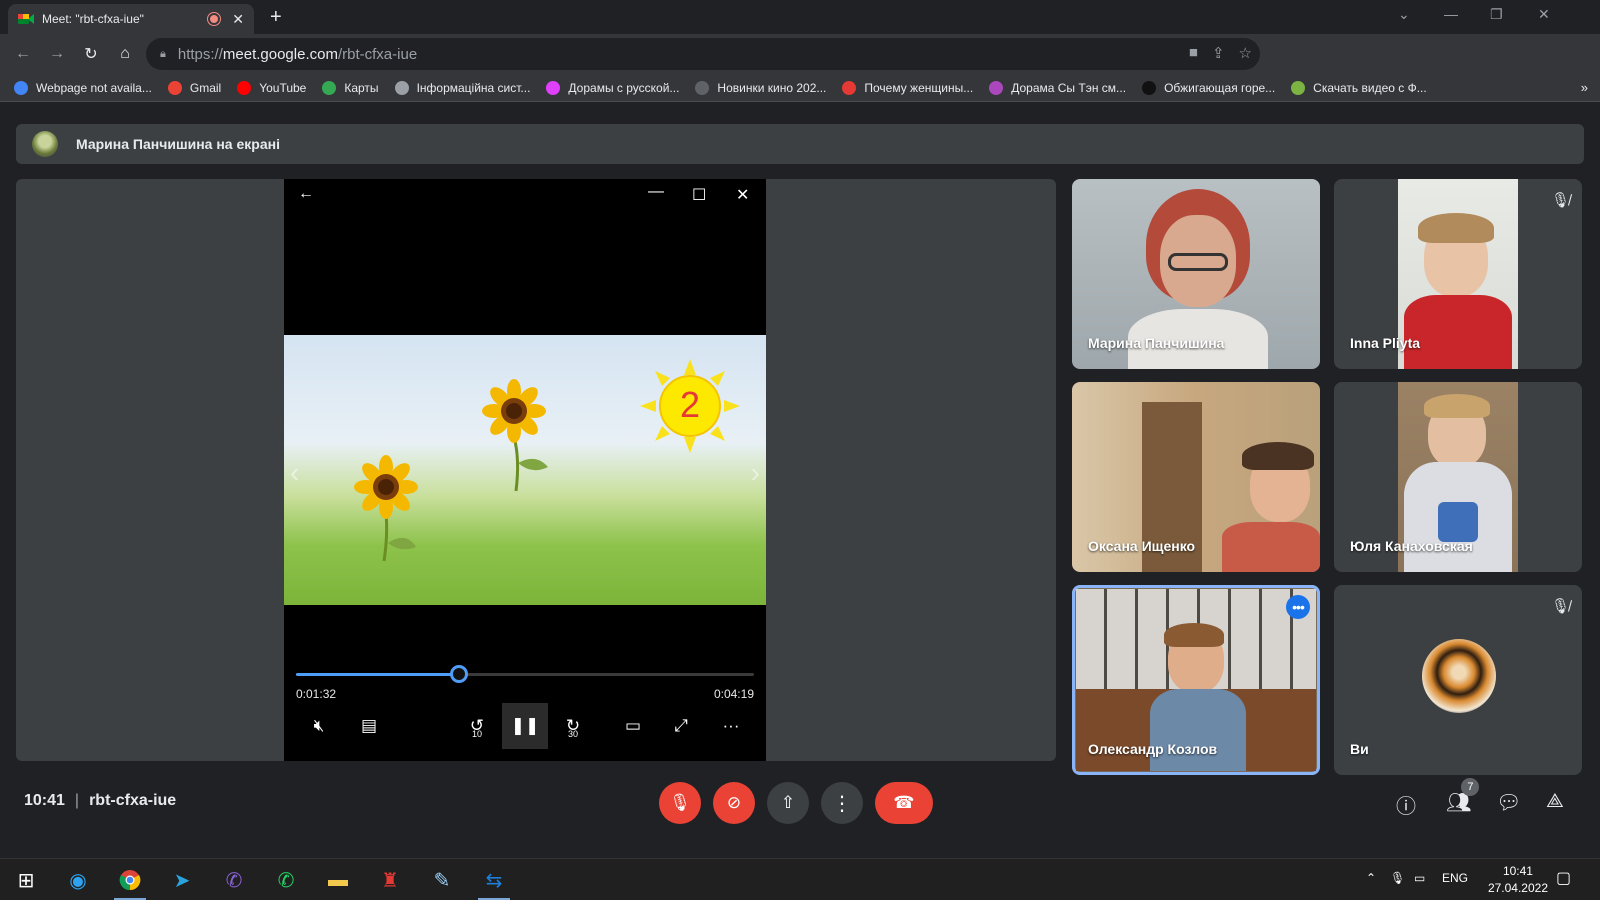  I want to click on share-icon: ⇪, so click(1218, 53).